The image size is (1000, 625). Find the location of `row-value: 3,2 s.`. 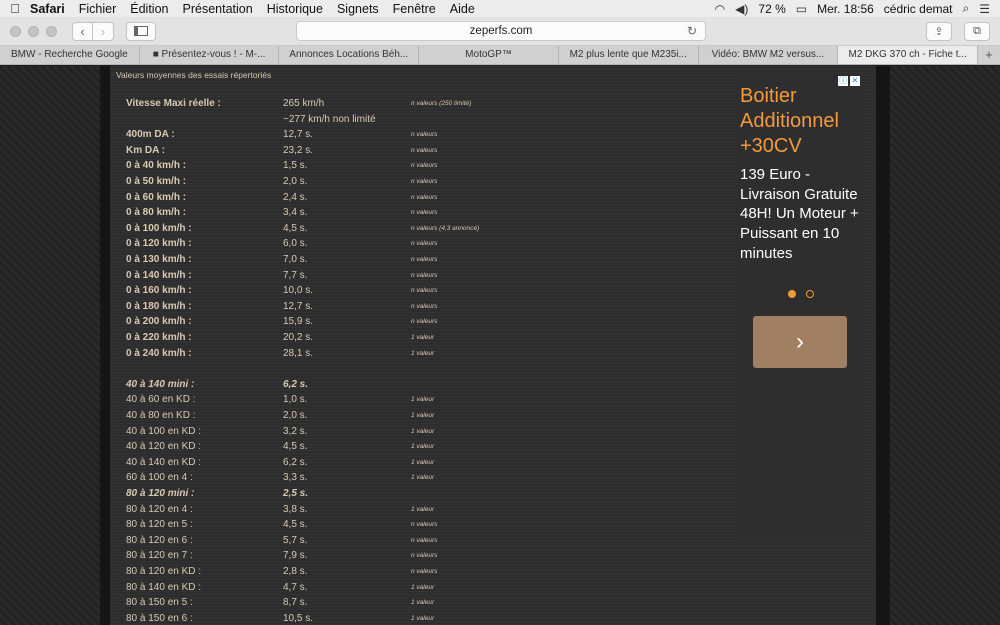

row-value: 3,2 s. is located at coordinates (295, 431).